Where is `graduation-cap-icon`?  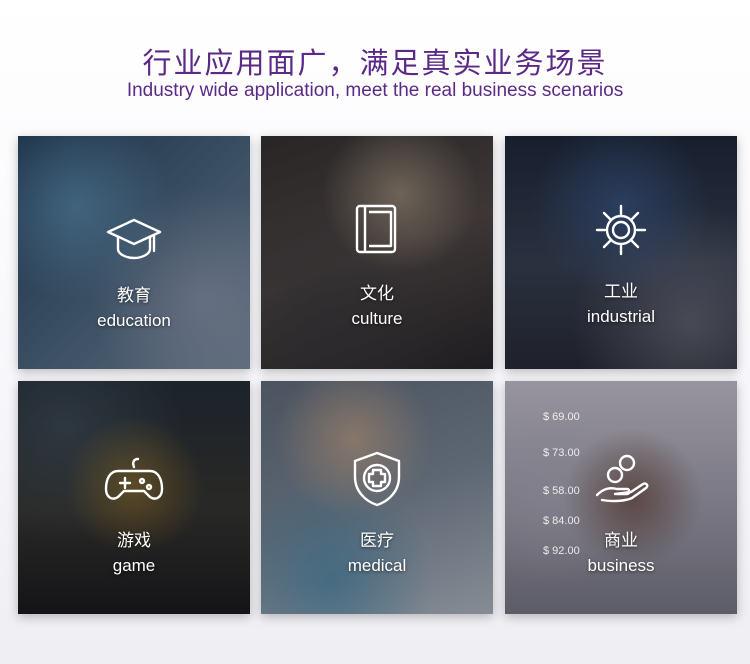
graduation-cap-icon is located at coordinates (134, 240).